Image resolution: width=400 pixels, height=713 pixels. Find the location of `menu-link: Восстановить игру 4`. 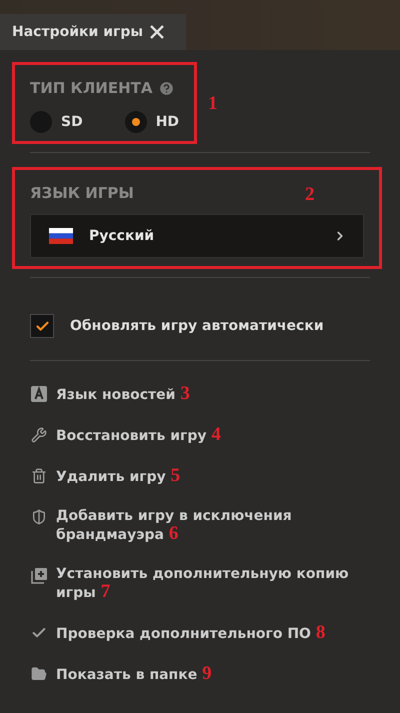

menu-link: Восстановить игру 4 is located at coordinates (200, 435).